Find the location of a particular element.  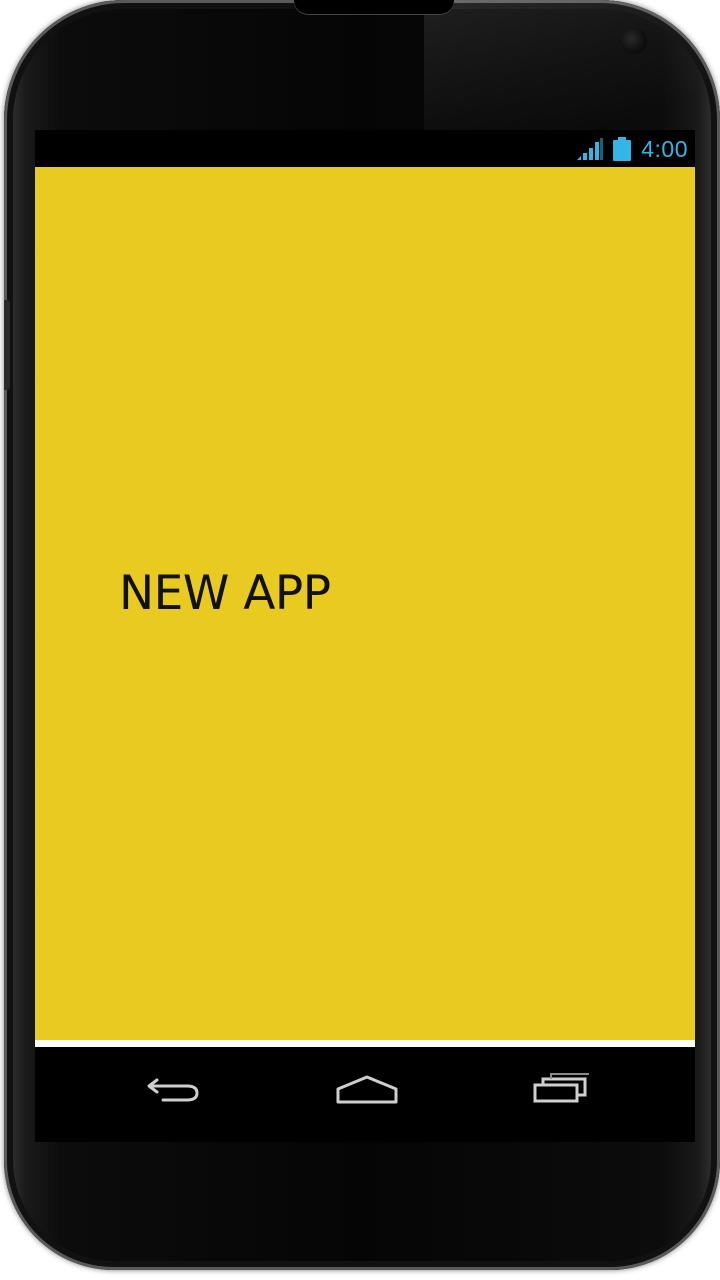

recents-icon is located at coordinates (561, 1088).